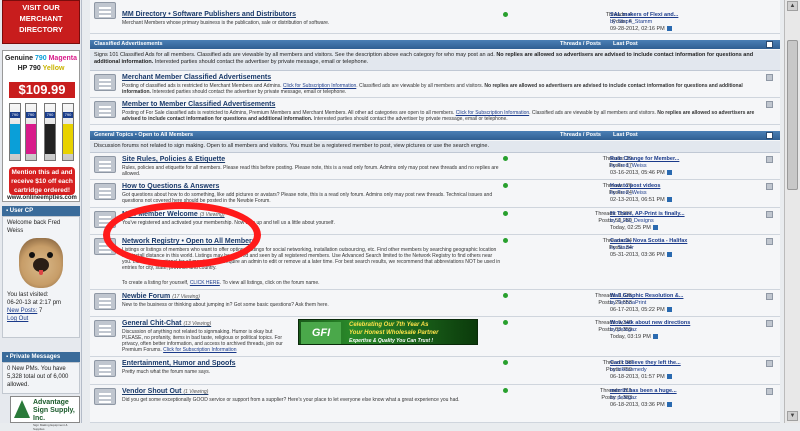 Image resolution: width=800 pixels, height=431 pixels. Describe the element at coordinates (792, 115) in the screenshot. I see `scrollbar-thumb` at that location.